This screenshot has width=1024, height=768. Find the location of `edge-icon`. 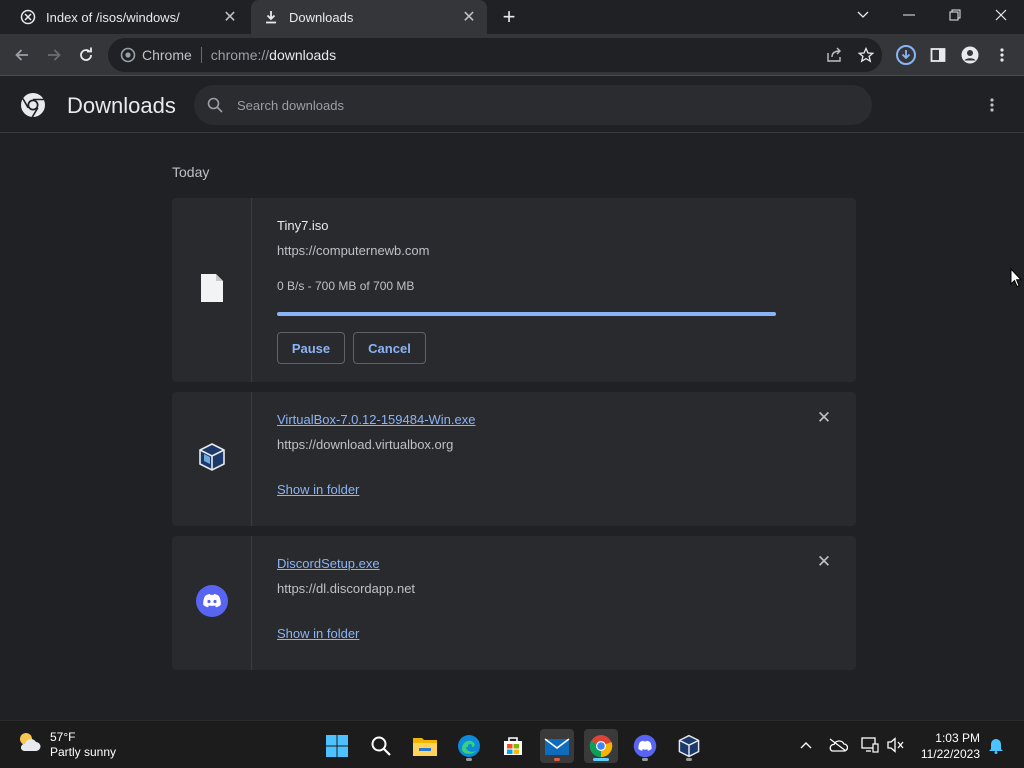

edge-icon is located at coordinates (469, 746).